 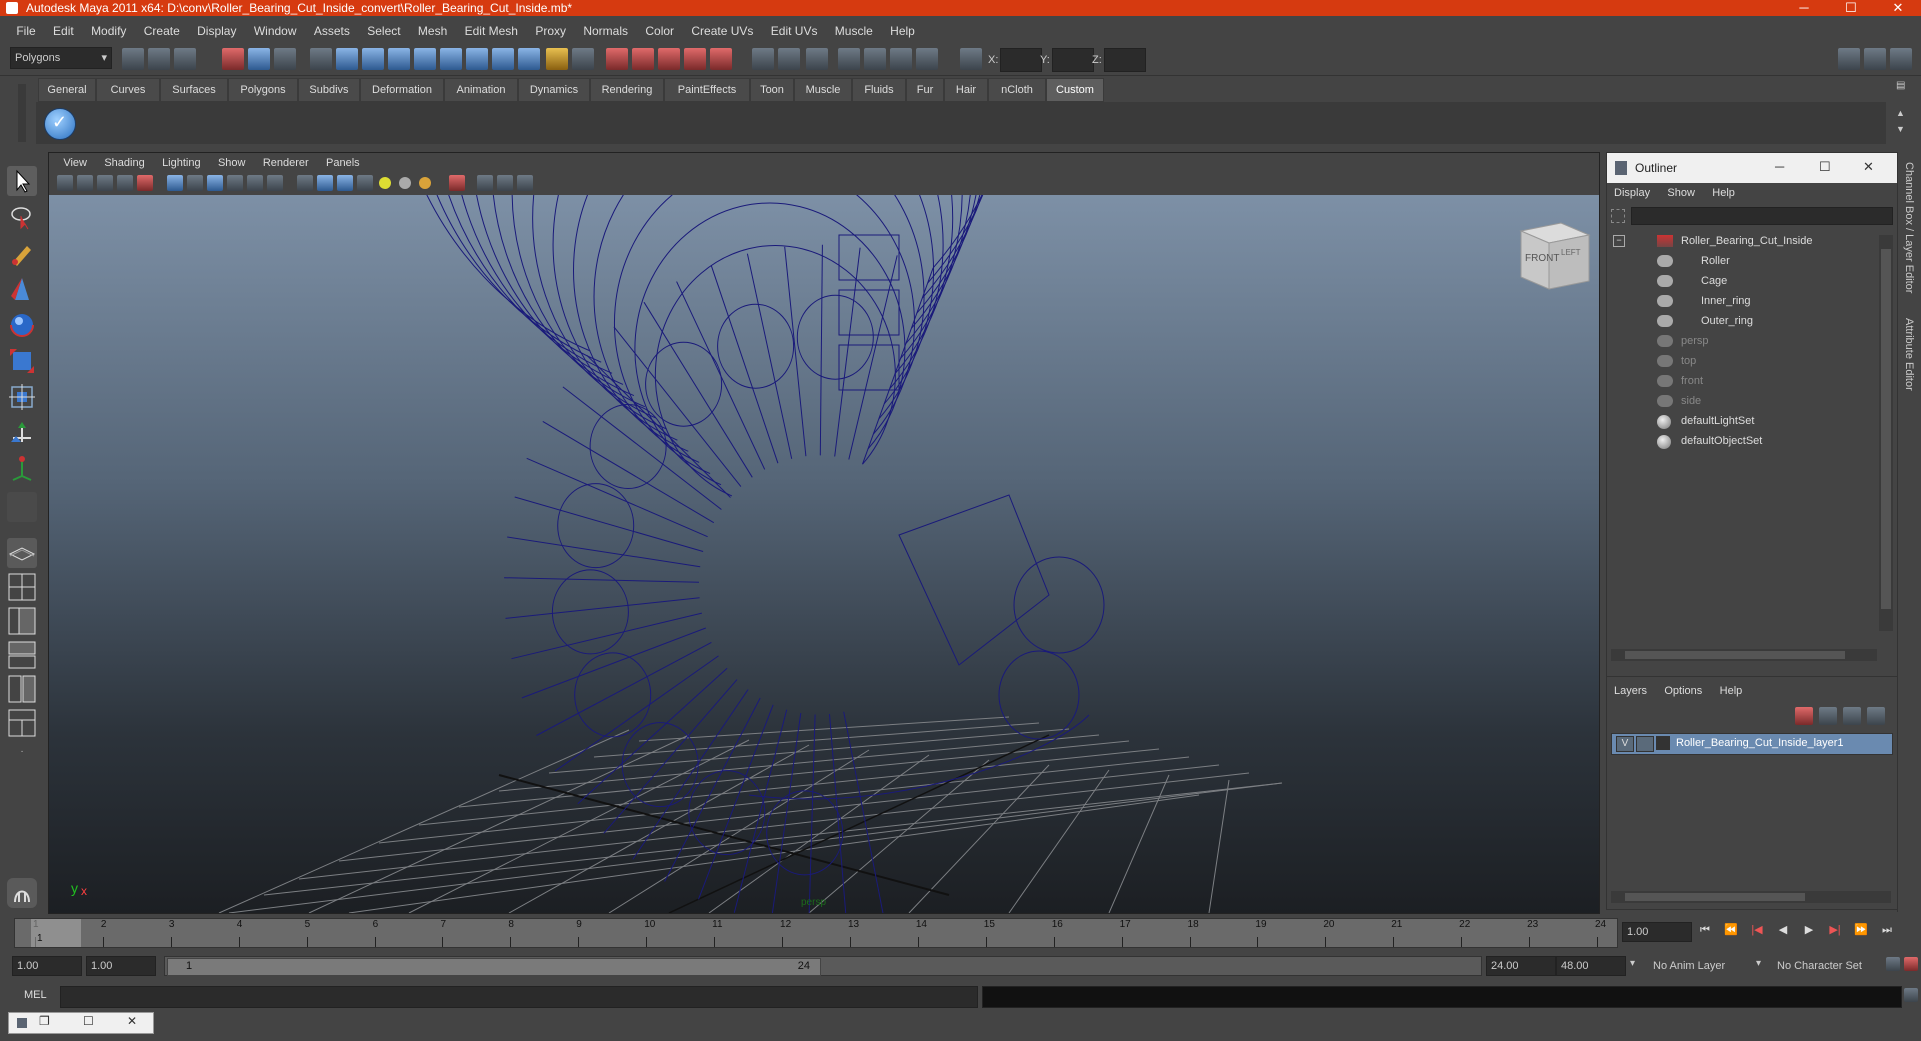 I want to click on scale-tool-icon, so click(x=22, y=361).